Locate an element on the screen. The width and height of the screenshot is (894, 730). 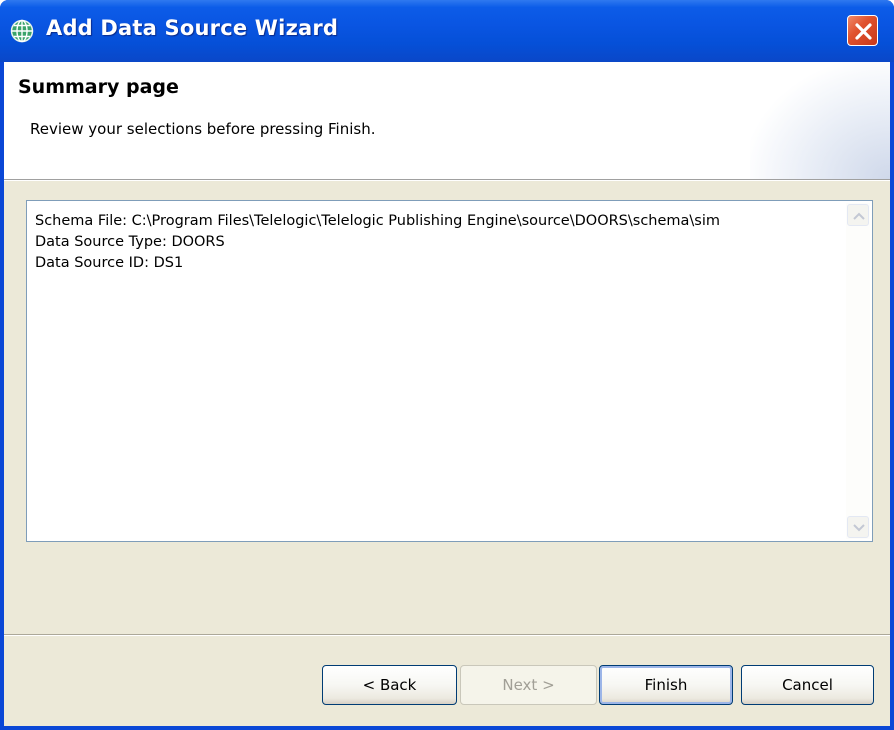
window-title: Add Data Source Wizard is located at coordinates (192, 28).